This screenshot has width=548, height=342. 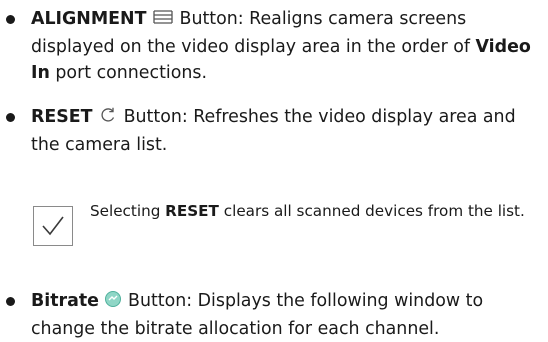 I want to click on alignment-icon, so click(x=163, y=21).